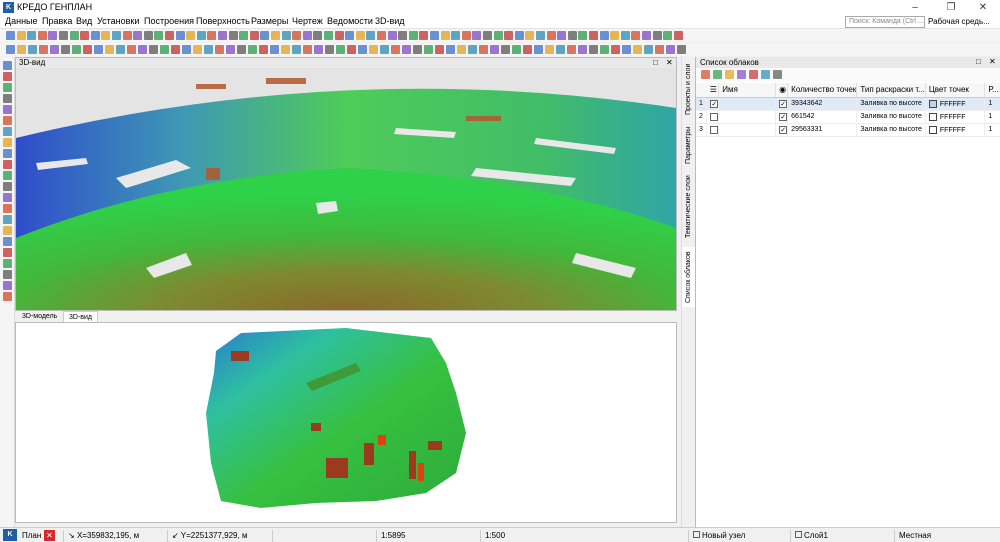 This screenshot has height=542, width=1000. What do you see at coordinates (747, 90) in the screenshot?
I see `column-header-name: Имя` at bounding box center [747, 90].